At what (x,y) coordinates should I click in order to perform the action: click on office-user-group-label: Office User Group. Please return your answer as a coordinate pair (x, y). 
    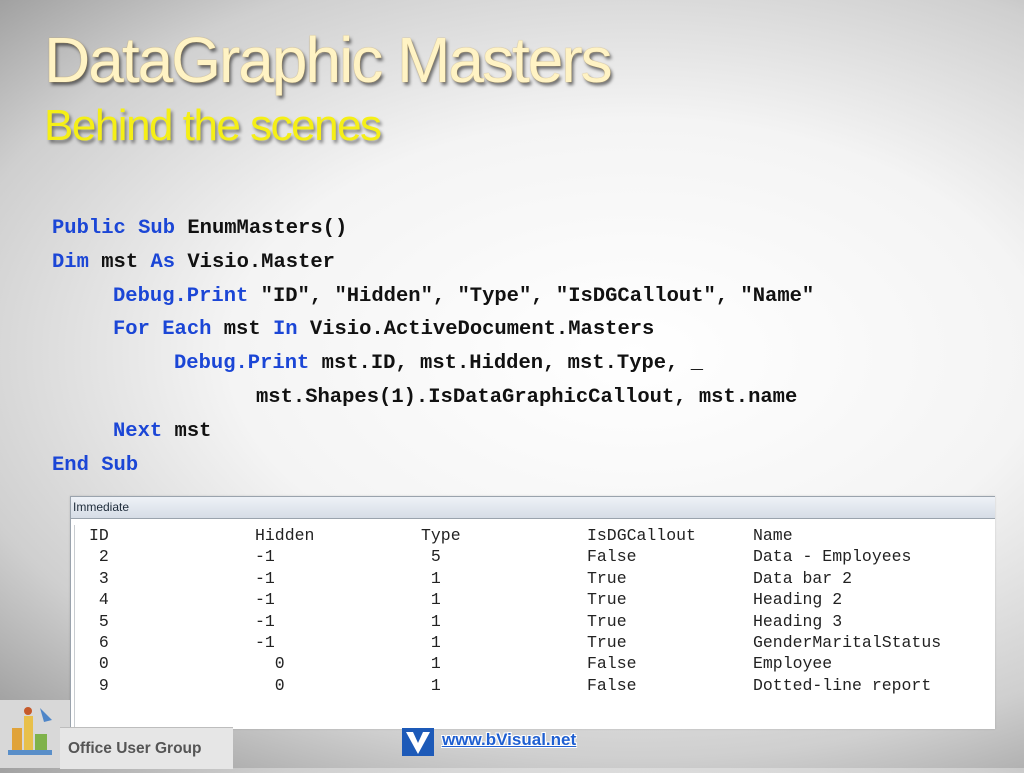
    Looking at the image, I should click on (135, 748).